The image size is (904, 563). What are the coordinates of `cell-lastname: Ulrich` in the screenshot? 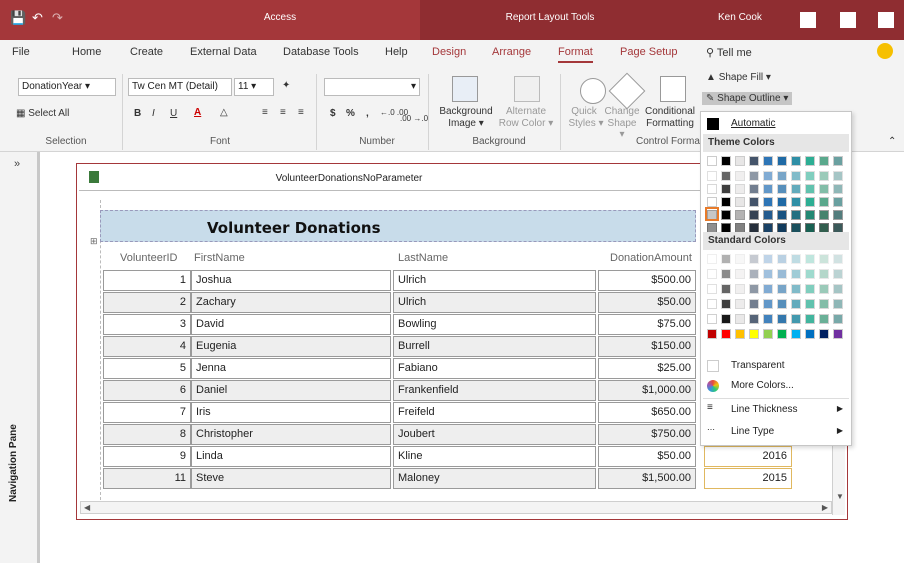 It's located at (494, 302).